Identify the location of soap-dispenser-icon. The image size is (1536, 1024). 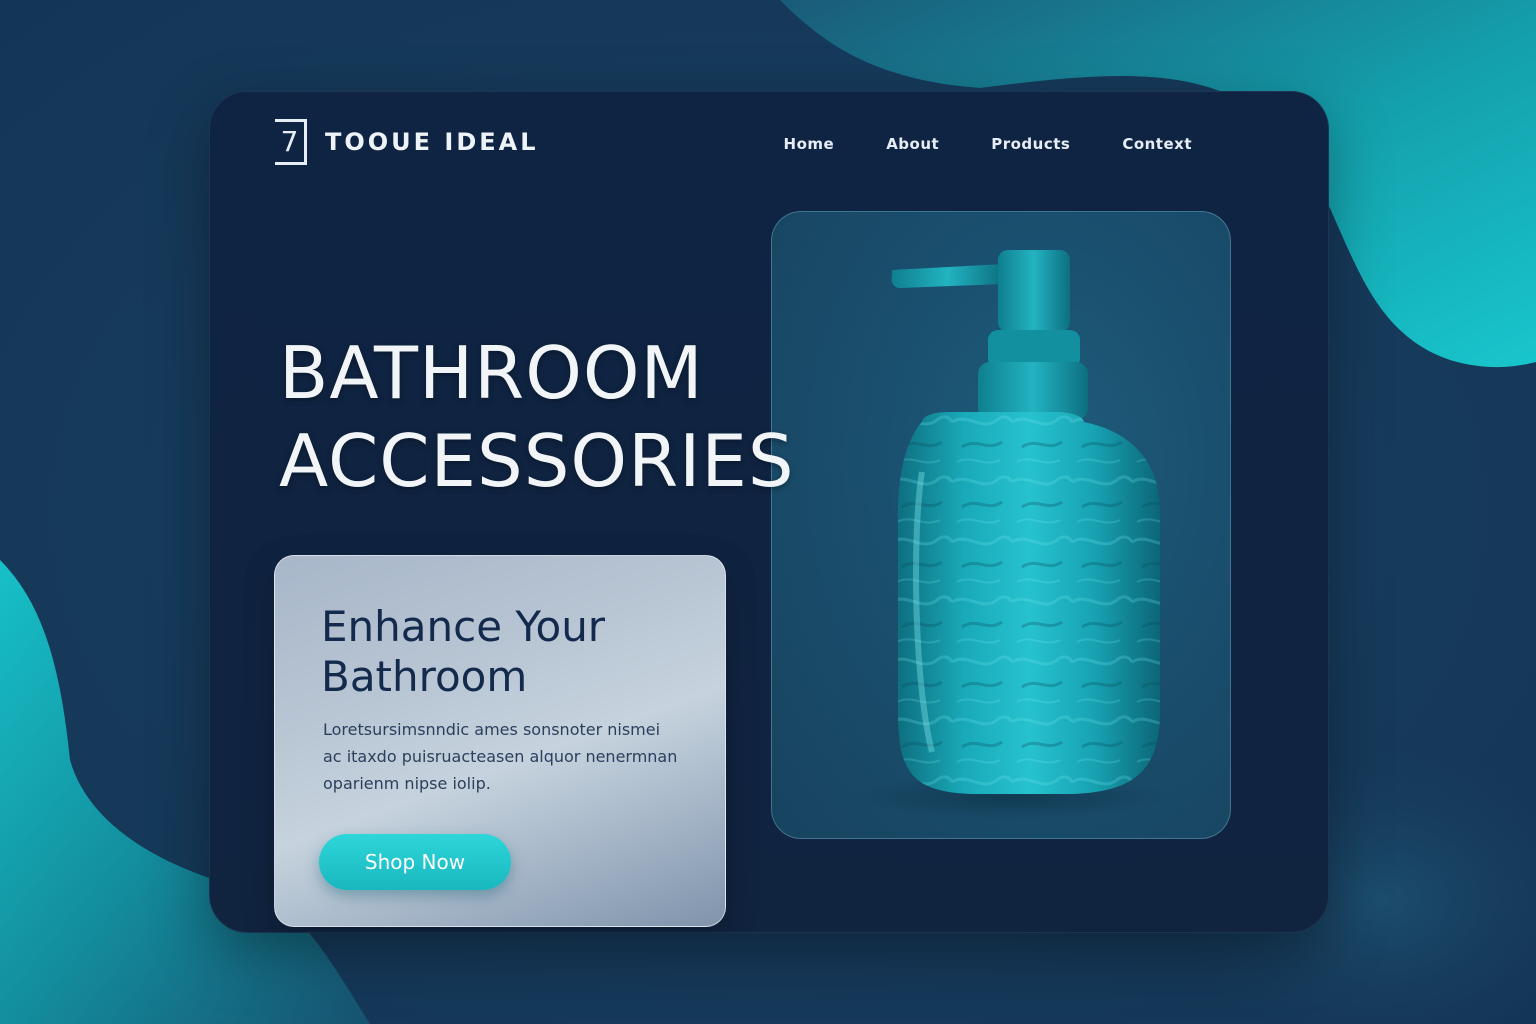
(1012, 534).